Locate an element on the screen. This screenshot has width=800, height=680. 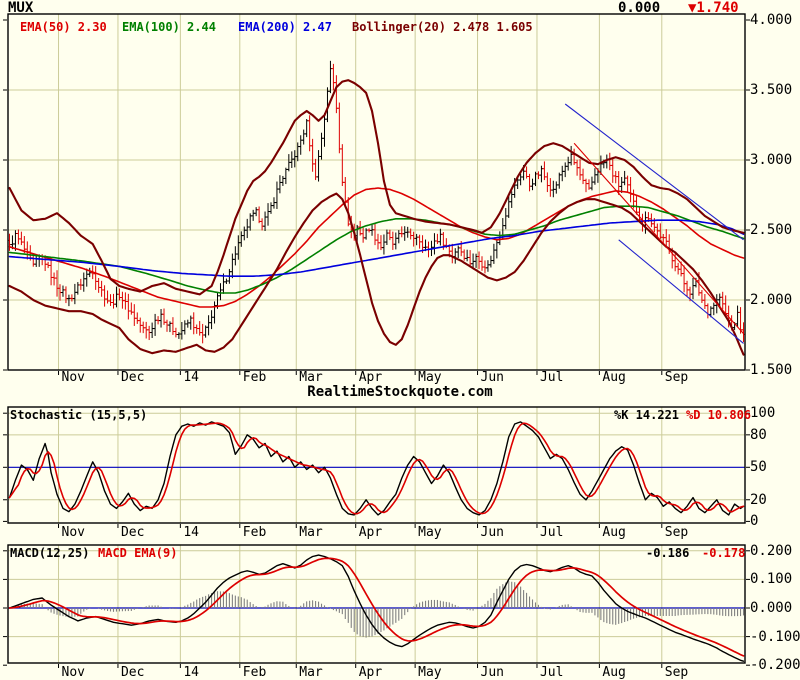
legend-ema100: EMA(100) 2.44 is located at coordinates (169, 27).